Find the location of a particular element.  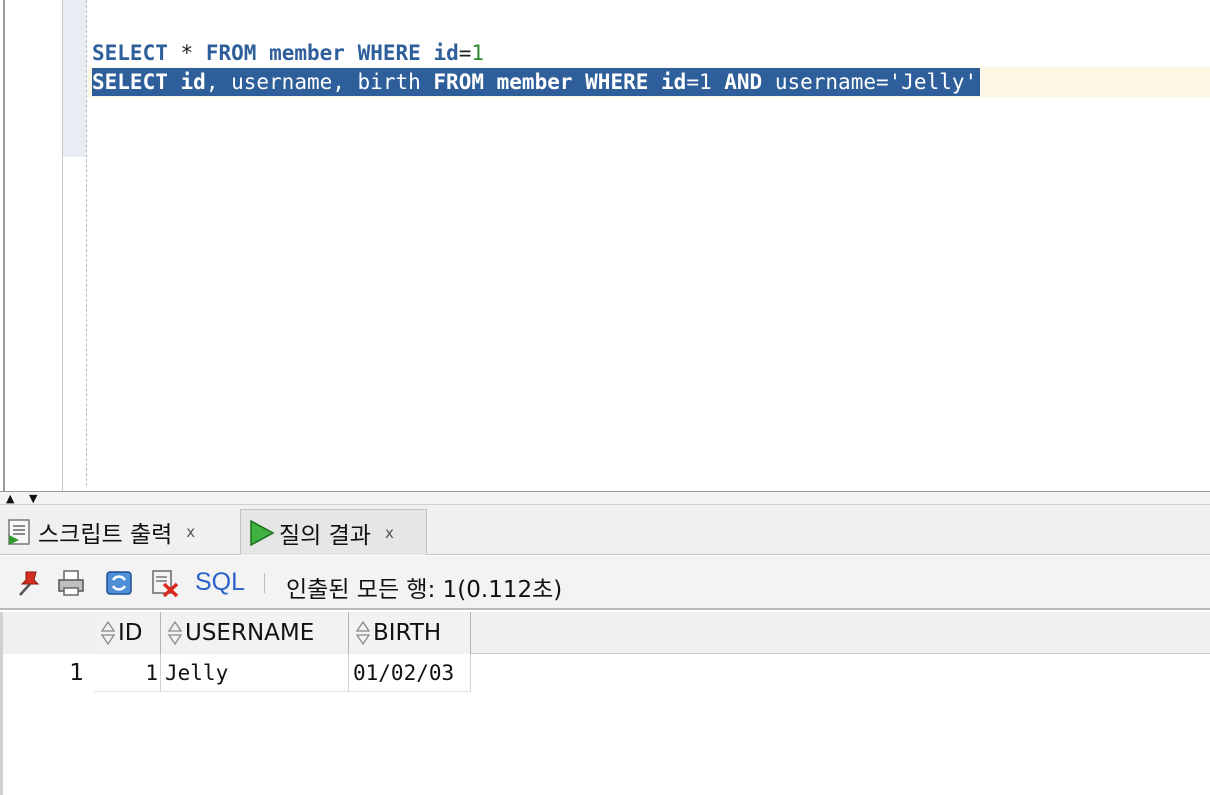

code-token: username='Jelly' is located at coordinates (870, 82).